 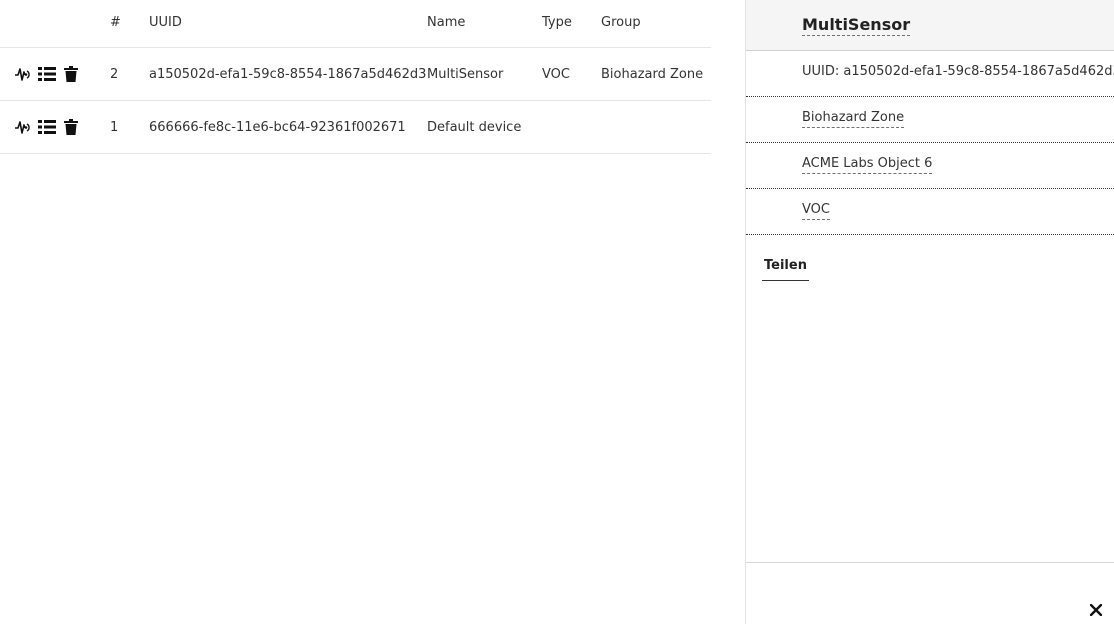 I want to click on tab-share: Teilen, so click(x=785, y=267).